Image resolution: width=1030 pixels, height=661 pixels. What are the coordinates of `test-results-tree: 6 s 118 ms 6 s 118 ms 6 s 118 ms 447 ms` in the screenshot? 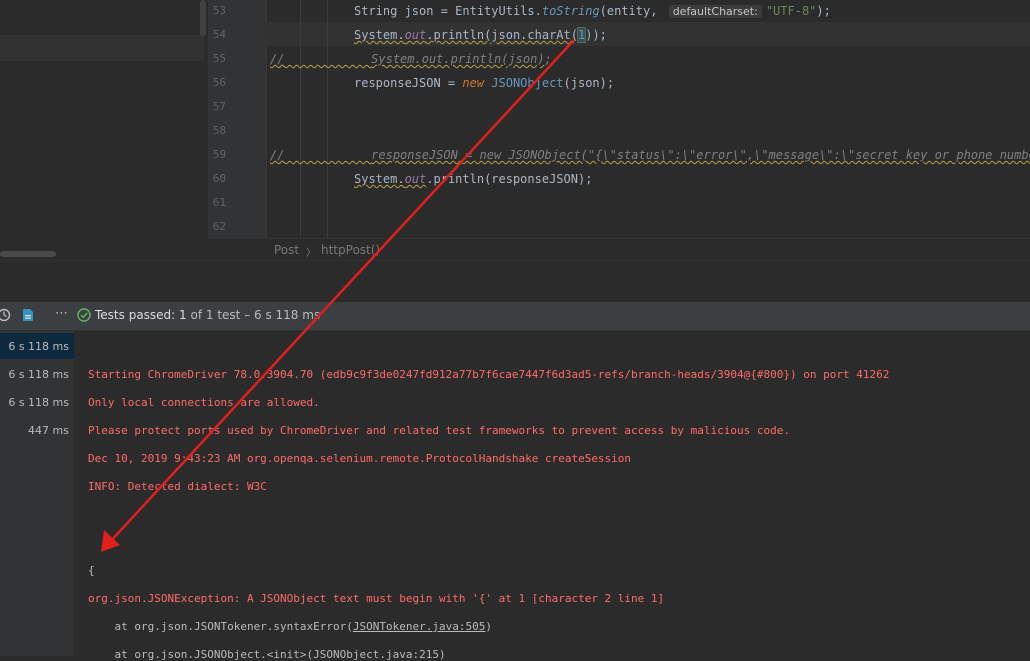 It's located at (37, 493).